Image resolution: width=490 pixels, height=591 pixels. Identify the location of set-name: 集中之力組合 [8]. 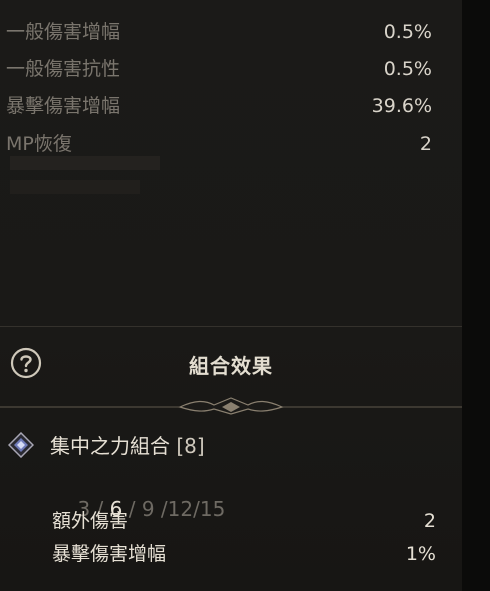
(127, 444).